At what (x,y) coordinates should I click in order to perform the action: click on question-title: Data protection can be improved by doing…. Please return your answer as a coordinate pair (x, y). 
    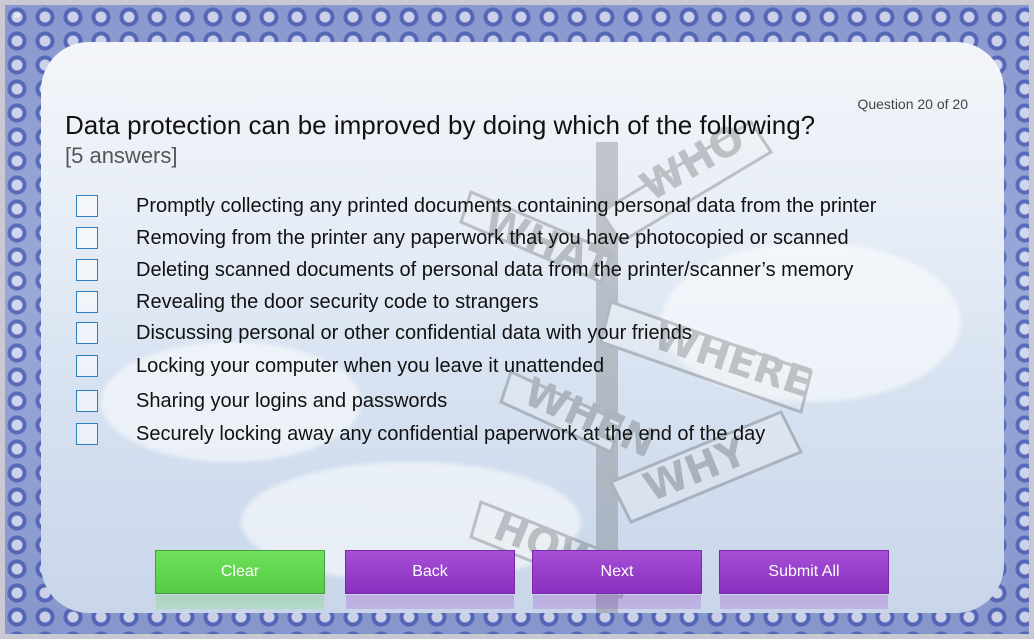
    Looking at the image, I should click on (440, 125).